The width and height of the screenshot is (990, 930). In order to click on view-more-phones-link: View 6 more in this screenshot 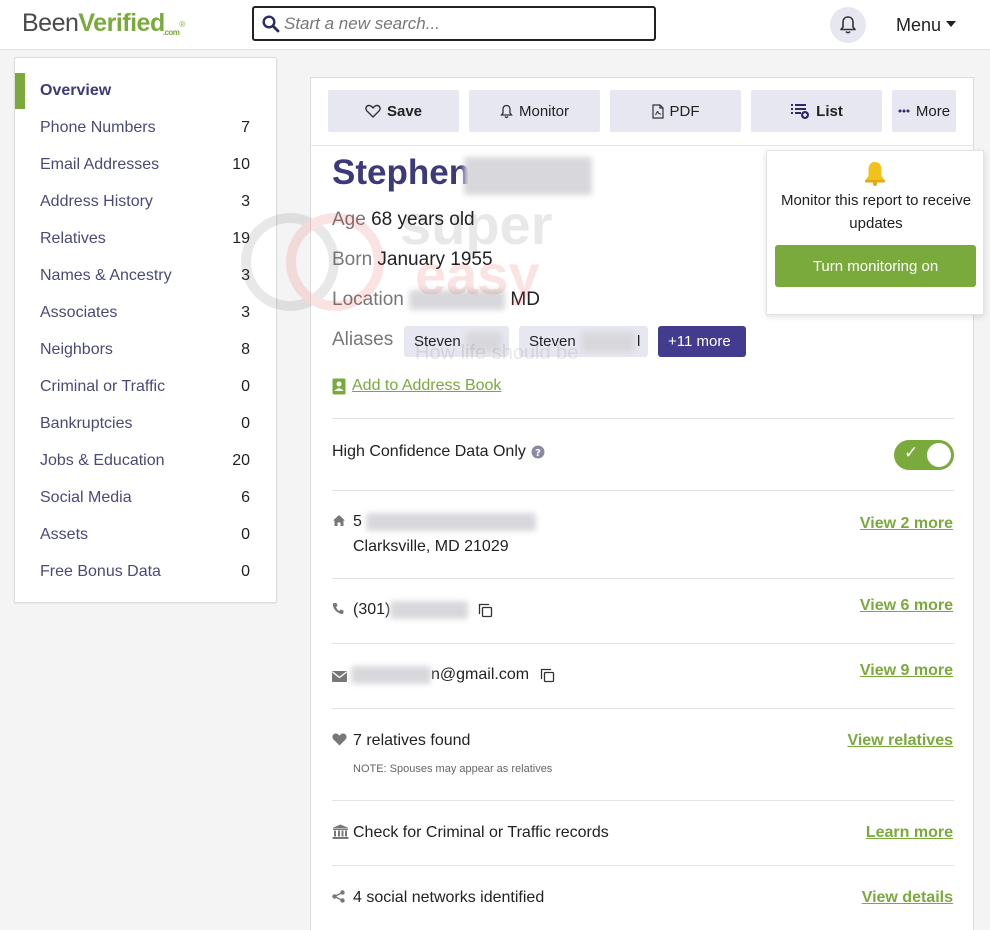, I will do `click(906, 606)`.